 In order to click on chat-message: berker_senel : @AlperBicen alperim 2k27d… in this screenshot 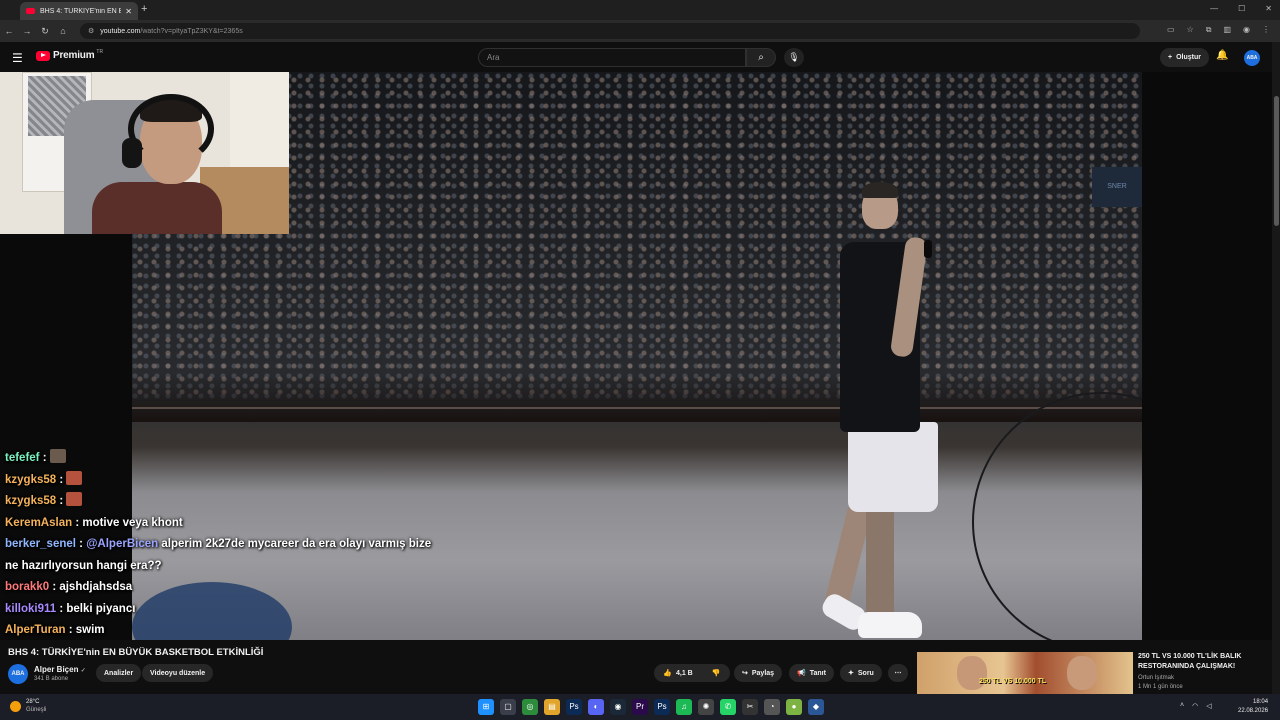, I will do `click(218, 555)`.